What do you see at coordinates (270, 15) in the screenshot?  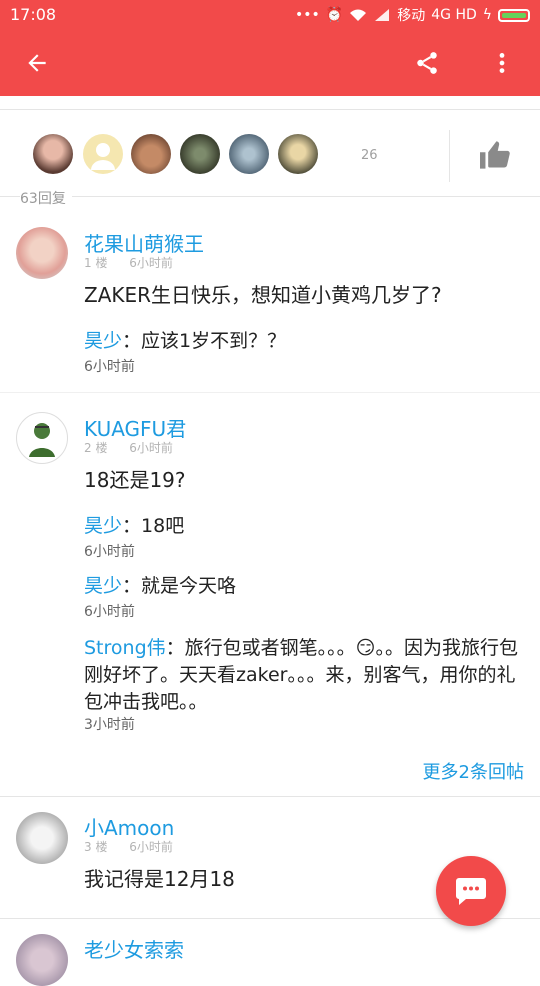 I see `status-bar: 17:08 ••• ⏰ 移动 4G HD ϟ` at bounding box center [270, 15].